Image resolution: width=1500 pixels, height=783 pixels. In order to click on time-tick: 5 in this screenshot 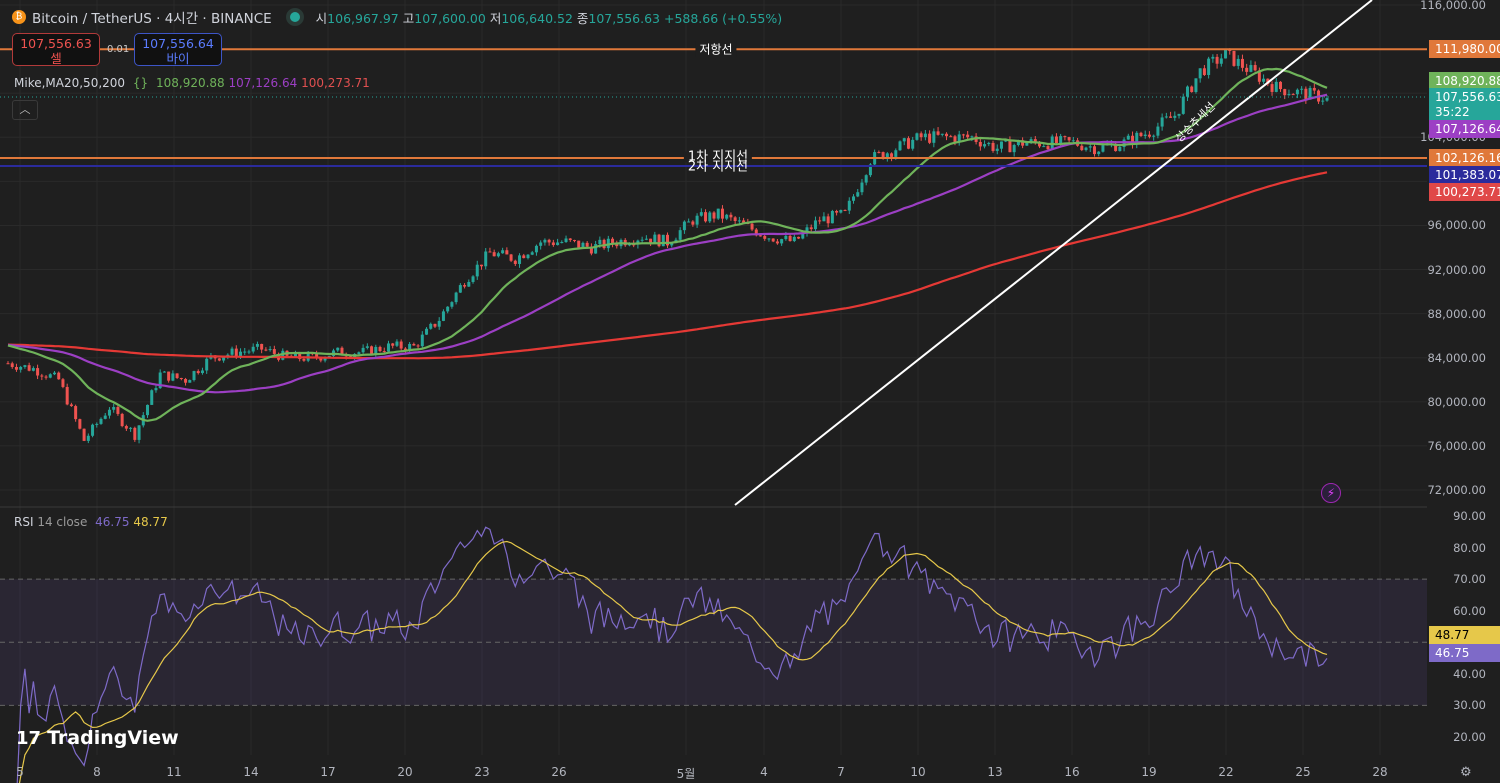, I will do `click(20, 772)`.